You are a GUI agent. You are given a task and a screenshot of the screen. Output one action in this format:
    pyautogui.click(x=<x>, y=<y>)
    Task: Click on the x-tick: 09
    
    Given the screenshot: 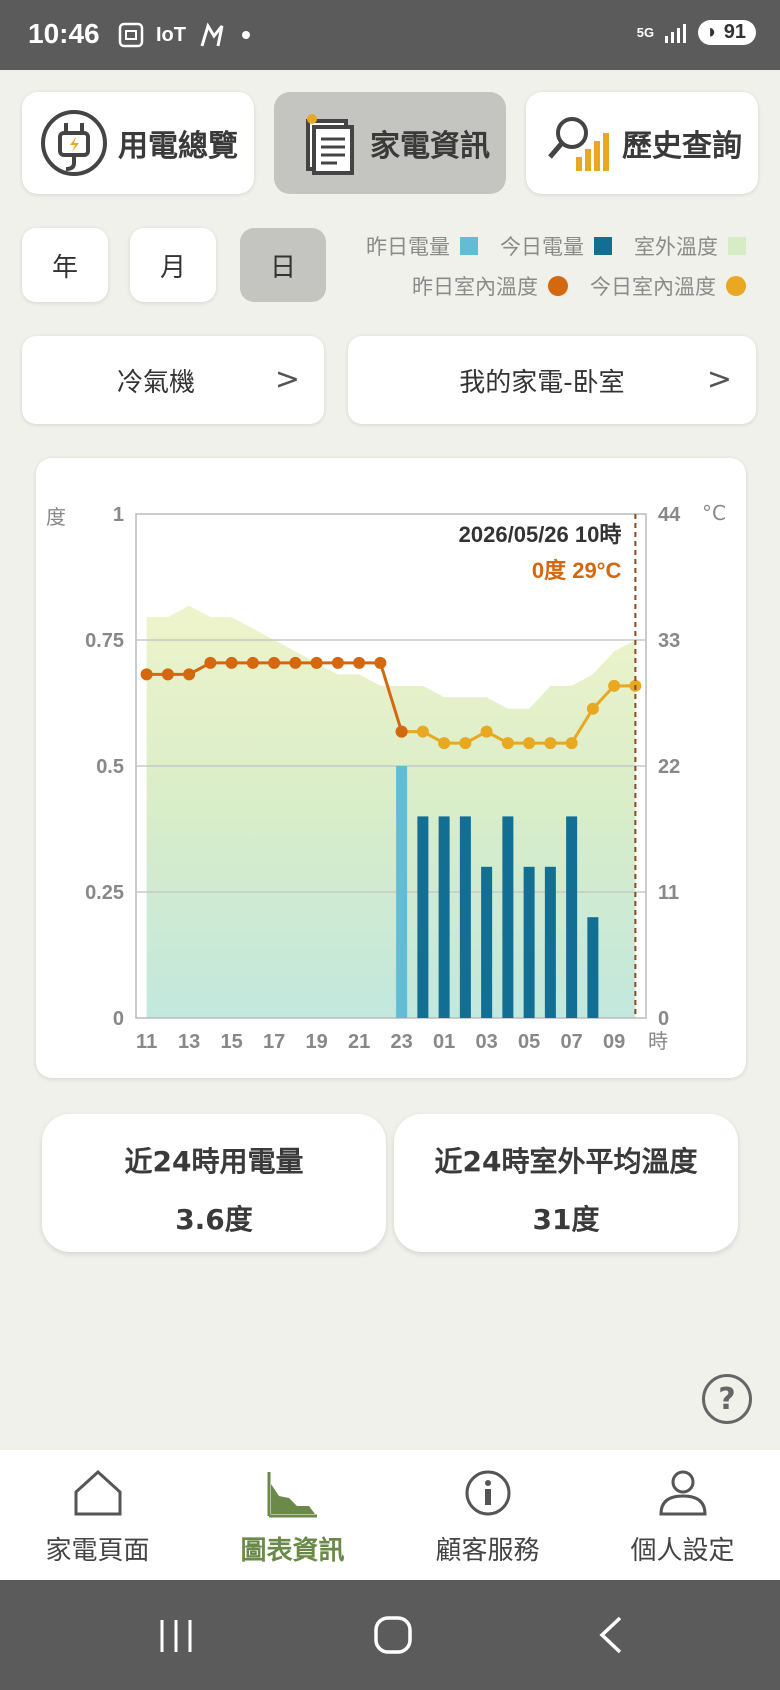 What is the action you would take?
    pyautogui.click(x=614, y=1042)
    